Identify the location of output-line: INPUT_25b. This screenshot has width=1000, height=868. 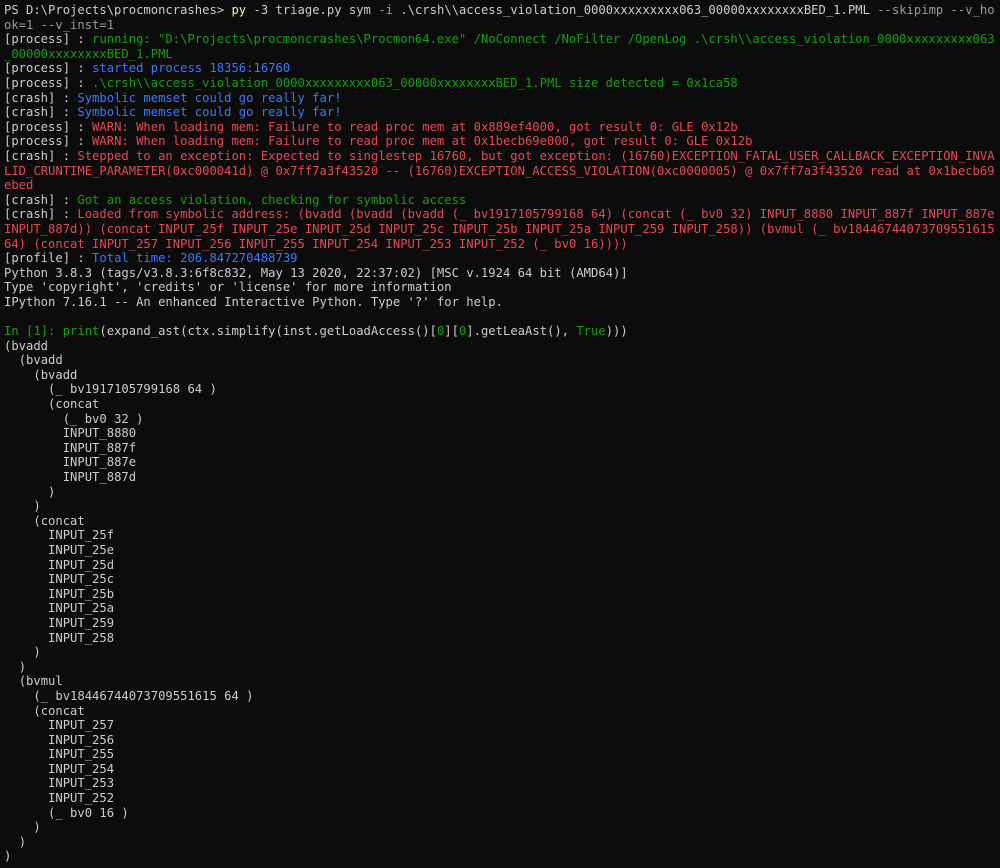
(59, 593).